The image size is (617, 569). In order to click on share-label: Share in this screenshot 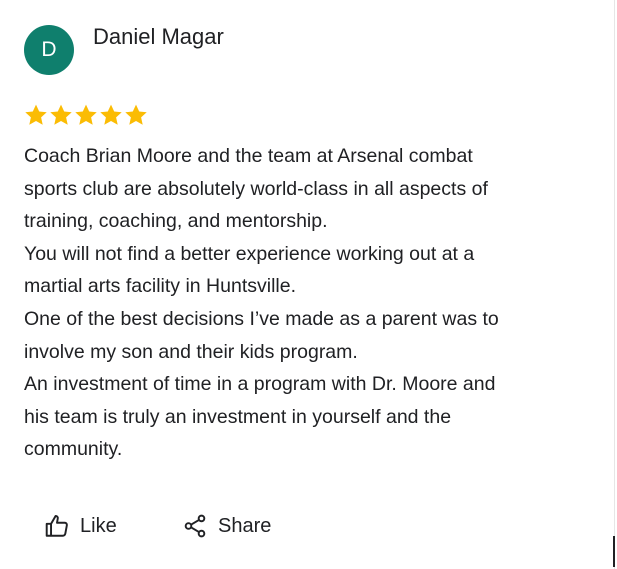, I will do `click(245, 525)`.